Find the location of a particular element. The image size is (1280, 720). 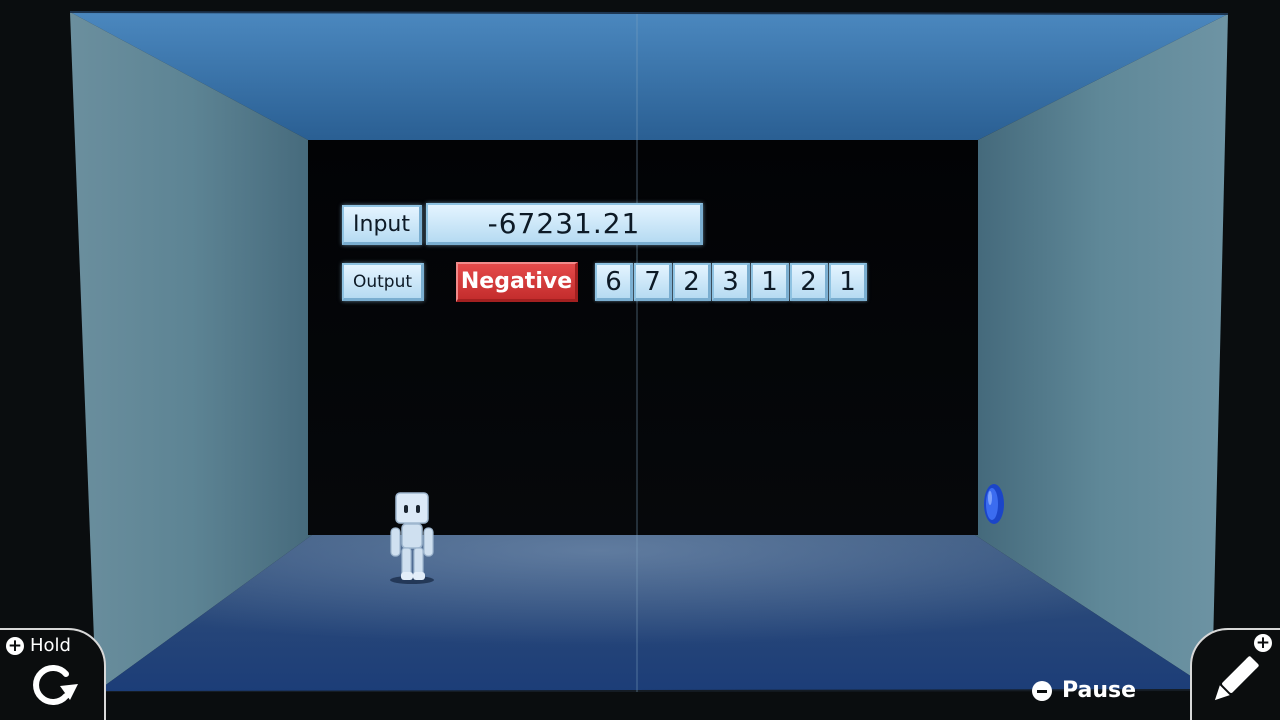

input-value-panel: -67231.21 is located at coordinates (564, 224).